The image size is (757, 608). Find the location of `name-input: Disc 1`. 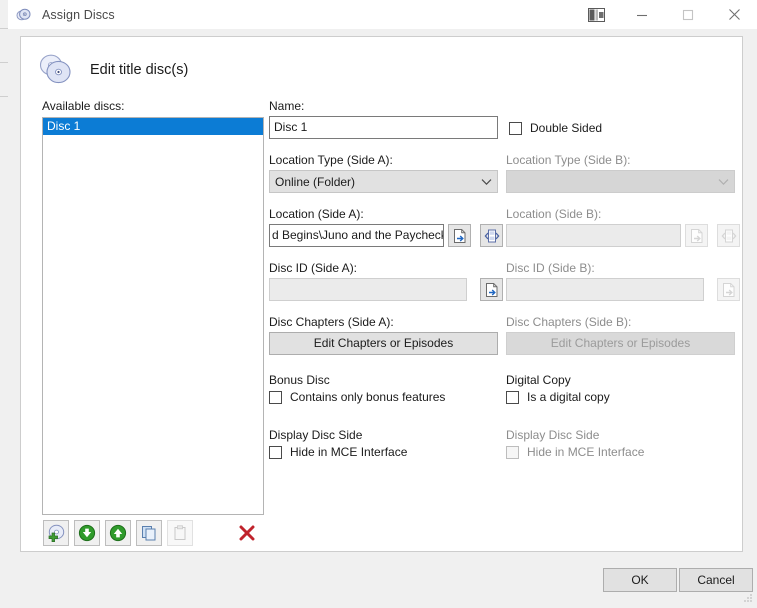

name-input: Disc 1 is located at coordinates (383, 127).